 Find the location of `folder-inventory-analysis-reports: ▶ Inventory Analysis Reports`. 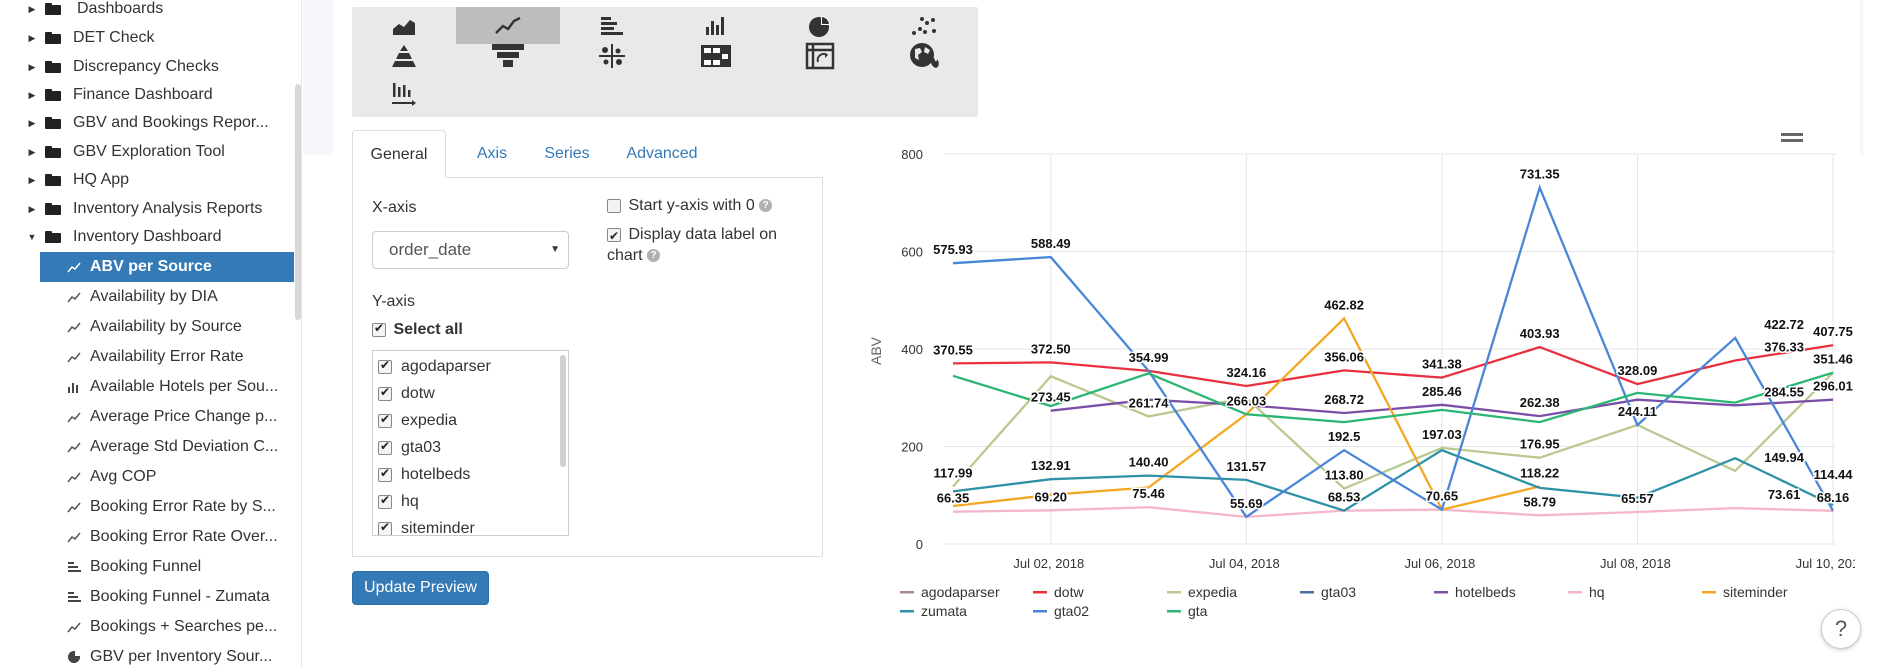

folder-inventory-analysis-reports: ▶ Inventory Analysis Reports is located at coordinates (147, 209).